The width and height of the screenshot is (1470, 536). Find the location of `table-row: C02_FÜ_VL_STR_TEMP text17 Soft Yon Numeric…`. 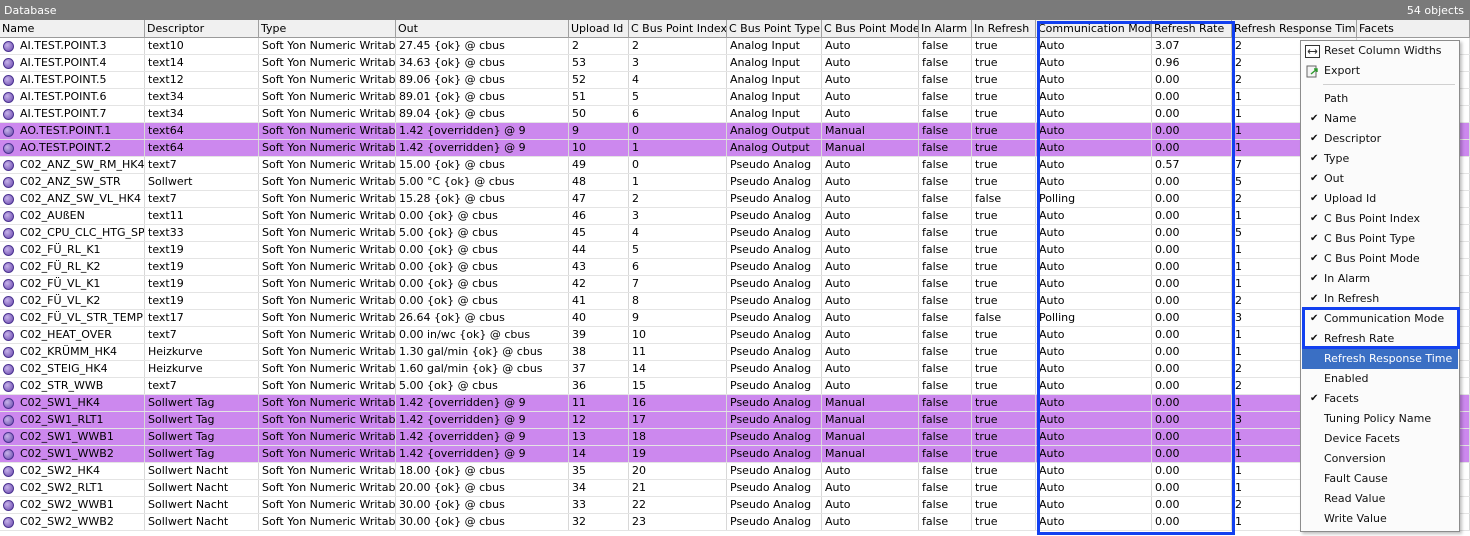

table-row: C02_FÜ_VL_STR_TEMP text17 Soft Yon Numeric… is located at coordinates (735, 318).